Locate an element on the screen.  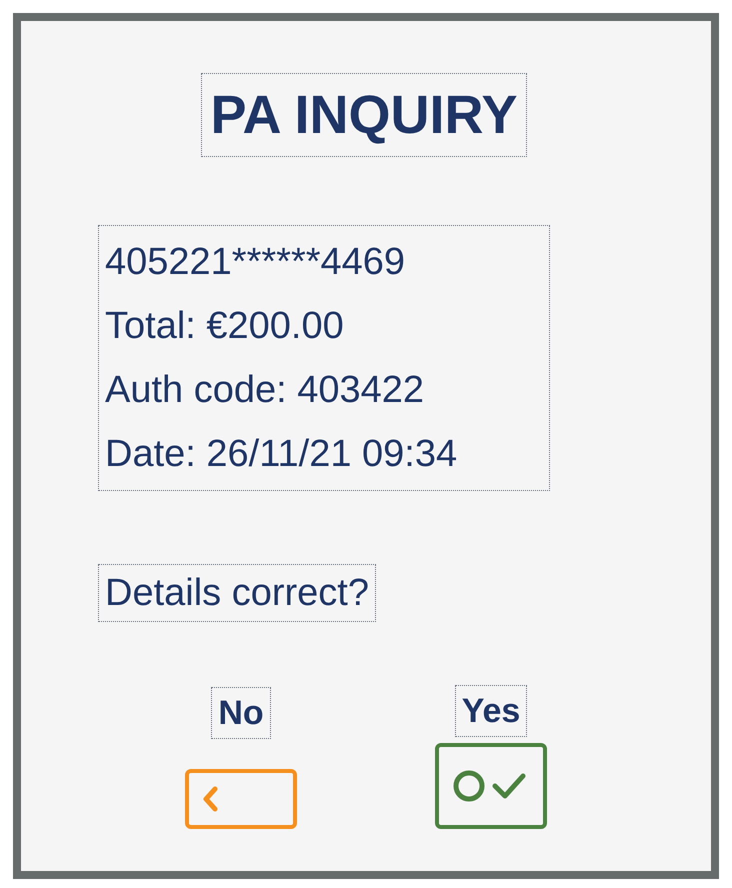
detail-line: Auth code: 403422 is located at coordinates (264, 390).